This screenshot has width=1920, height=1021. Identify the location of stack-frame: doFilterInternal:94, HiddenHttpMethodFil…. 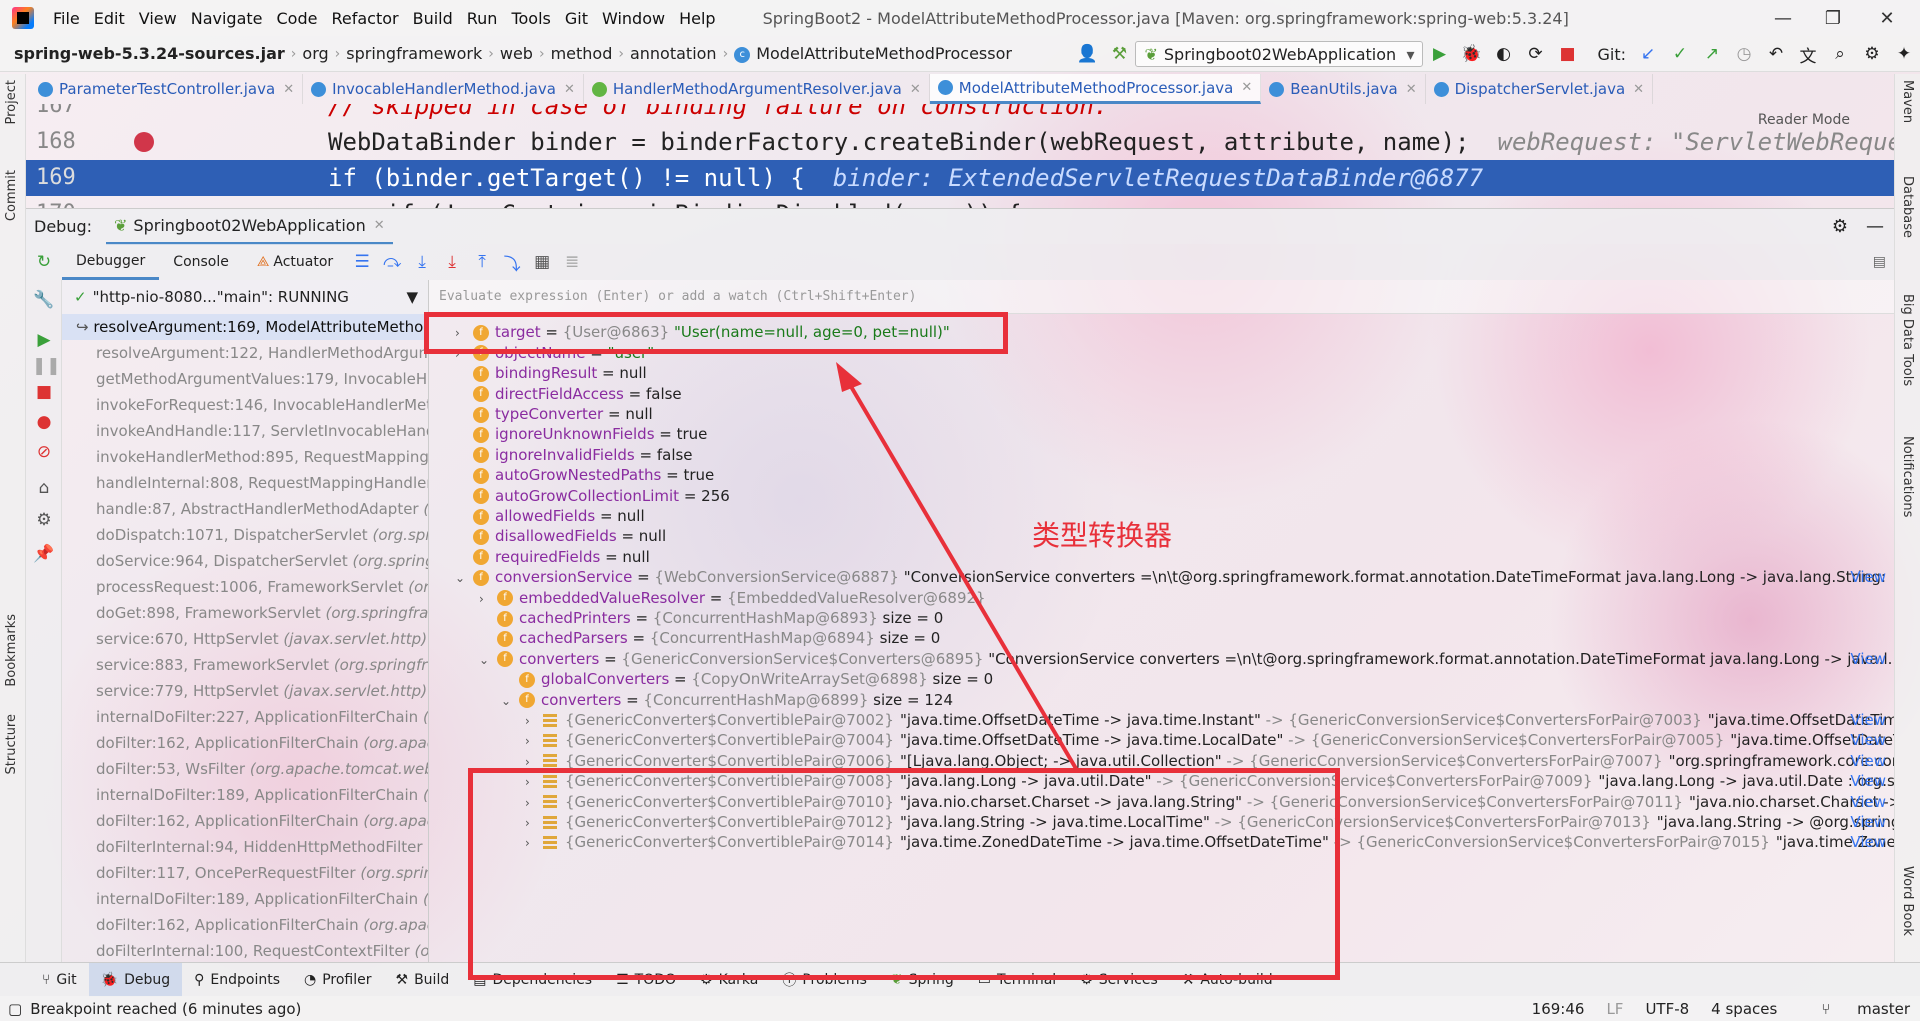
(245, 847).